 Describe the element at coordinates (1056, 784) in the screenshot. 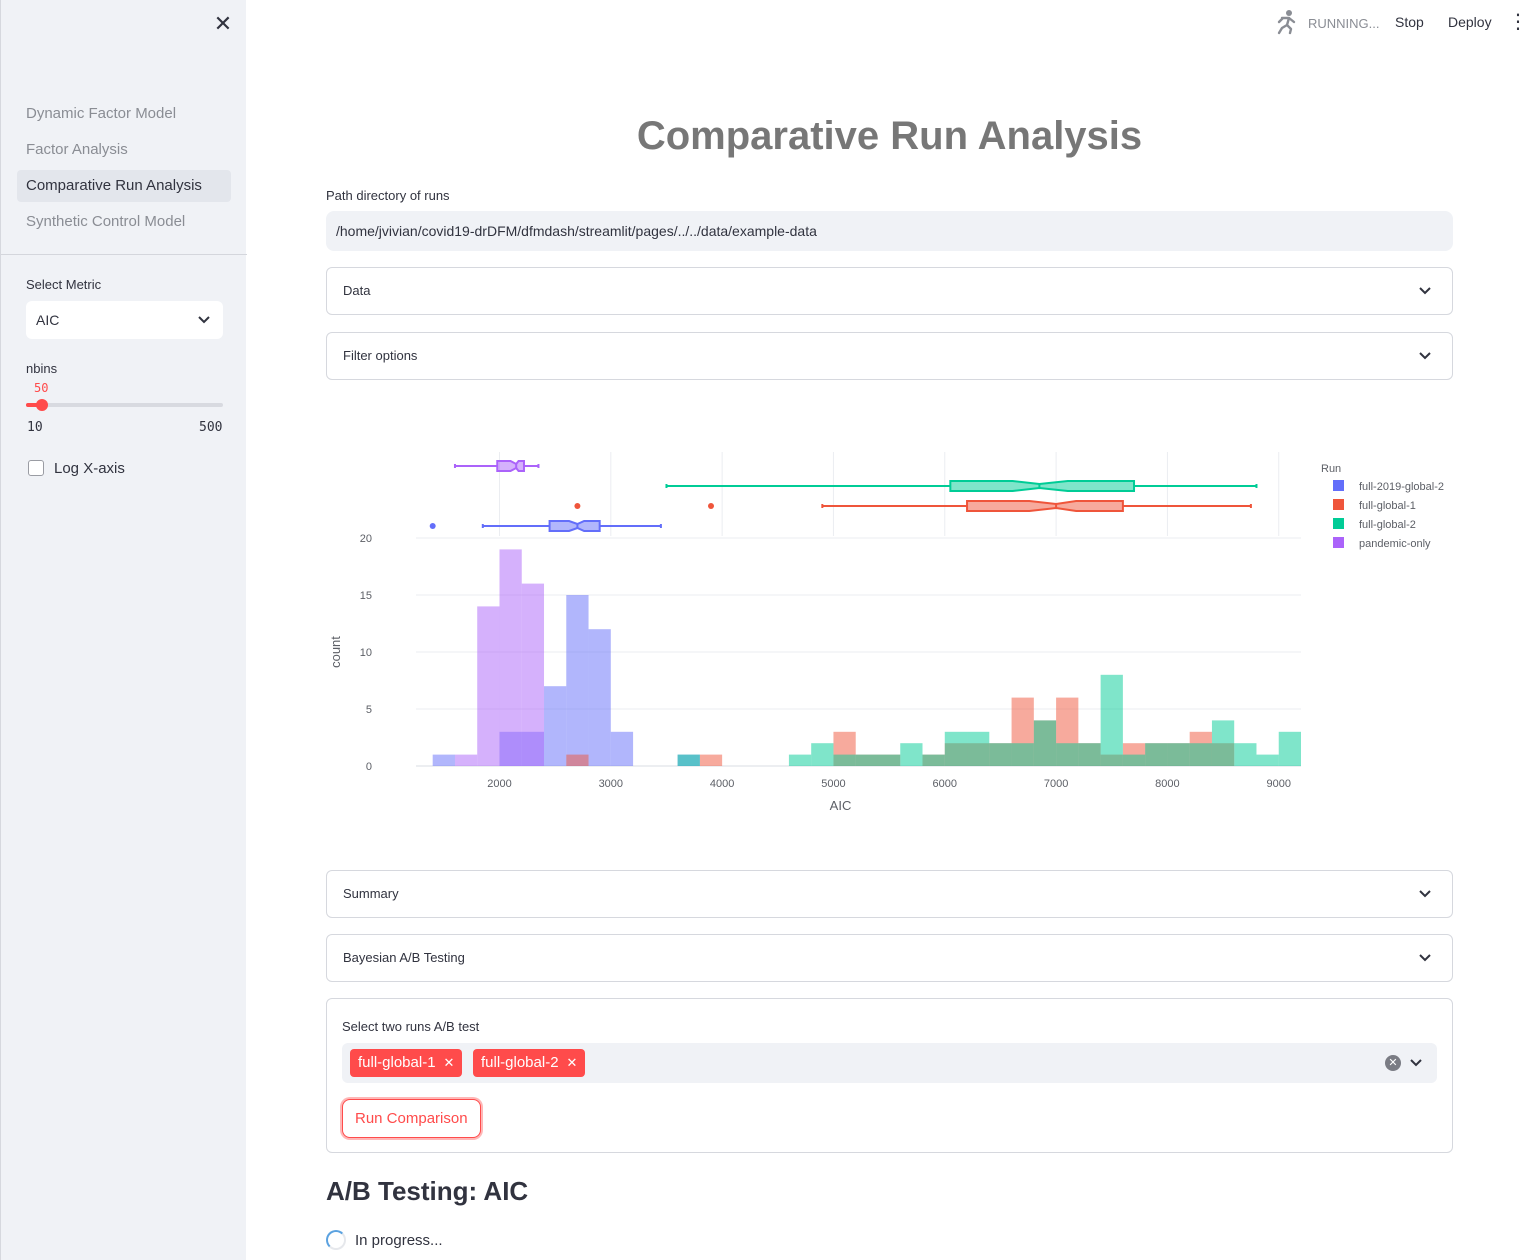

I see `x-tick-label: 7000` at that location.